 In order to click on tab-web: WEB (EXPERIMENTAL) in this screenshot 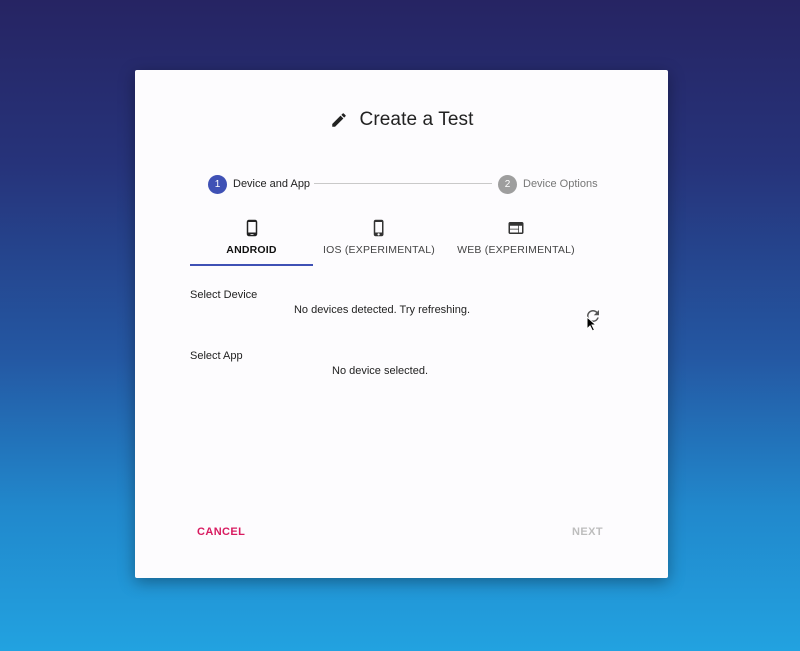, I will do `click(516, 238)`.